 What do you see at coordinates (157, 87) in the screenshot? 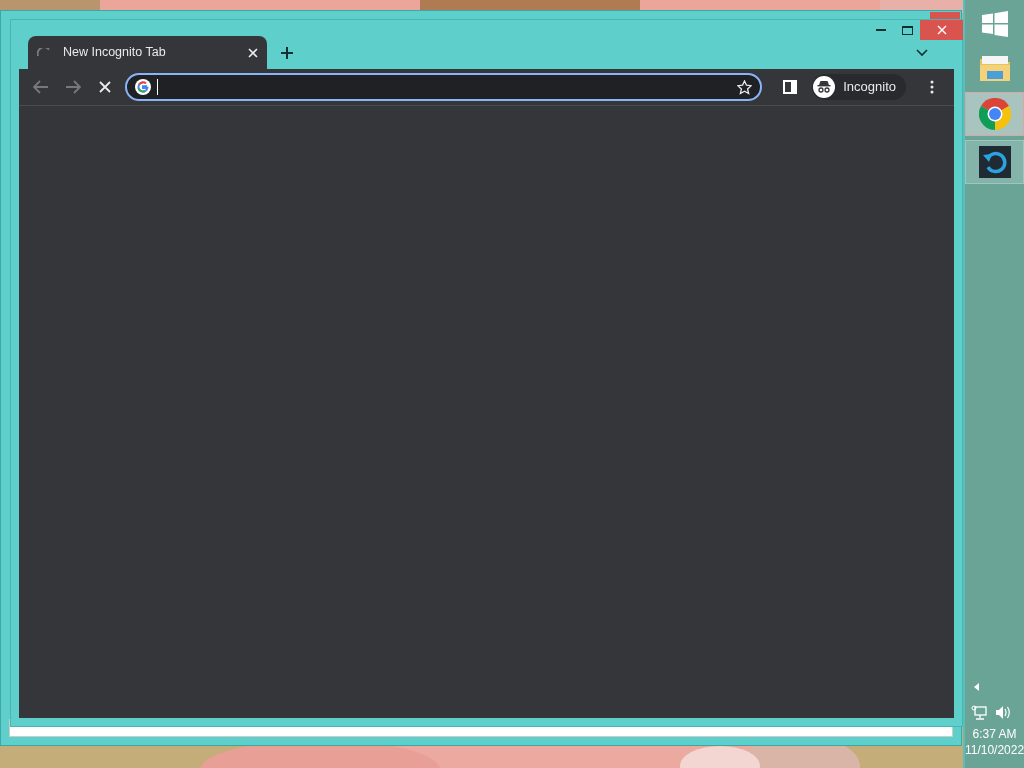
I see `text-cursor` at bounding box center [157, 87].